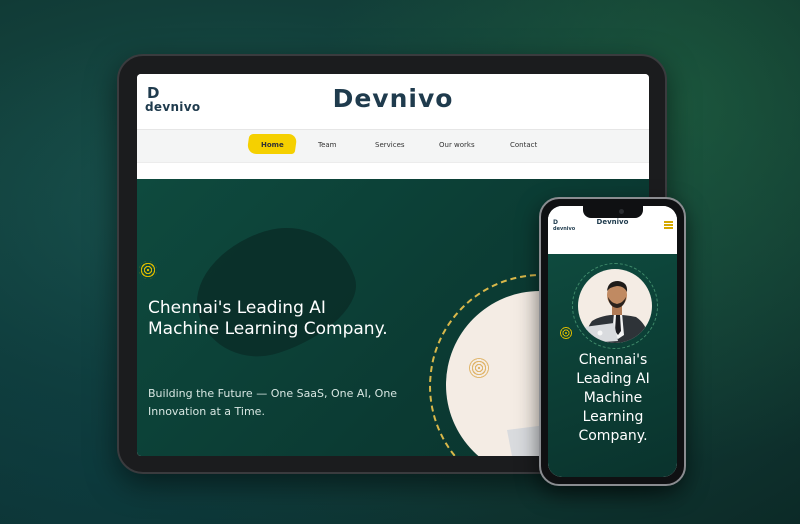 This screenshot has width=800, height=524. What do you see at coordinates (613, 212) in the screenshot?
I see `phone-notch` at bounding box center [613, 212].